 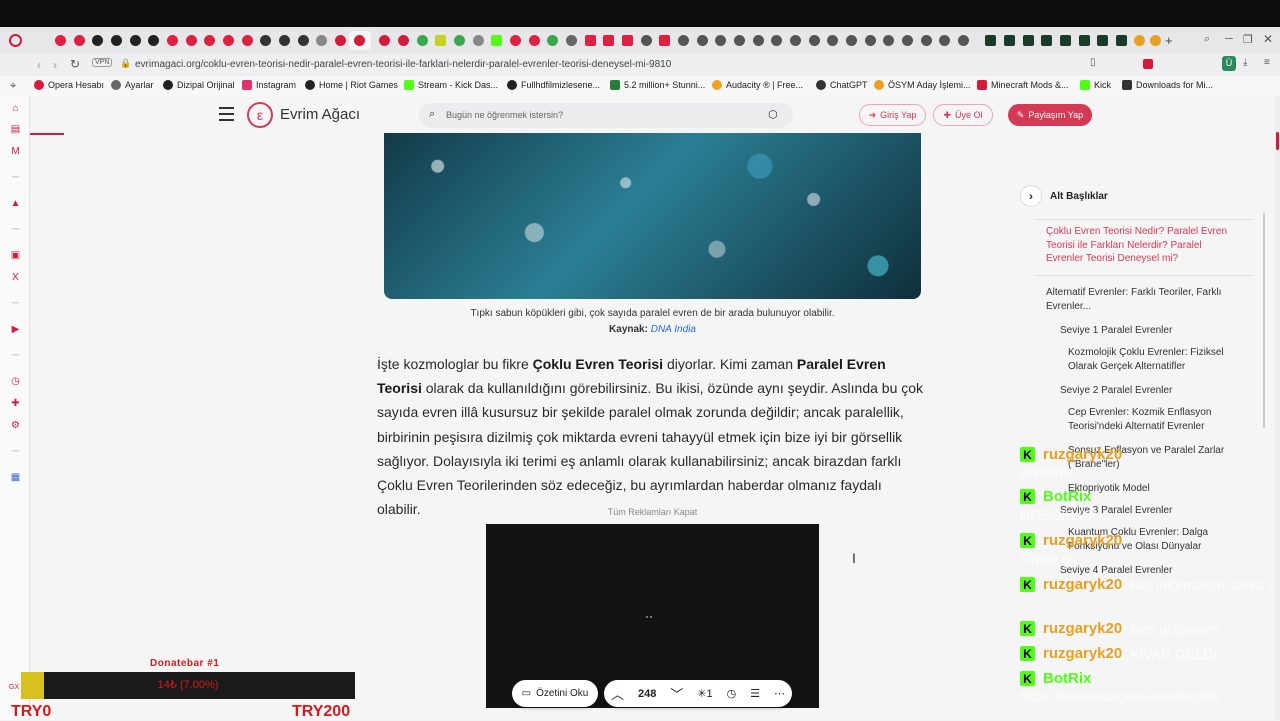 What do you see at coordinates (1150, 391) in the screenshot?
I see `toc-item: Seviye 2 Paralel Evrenler` at bounding box center [1150, 391].